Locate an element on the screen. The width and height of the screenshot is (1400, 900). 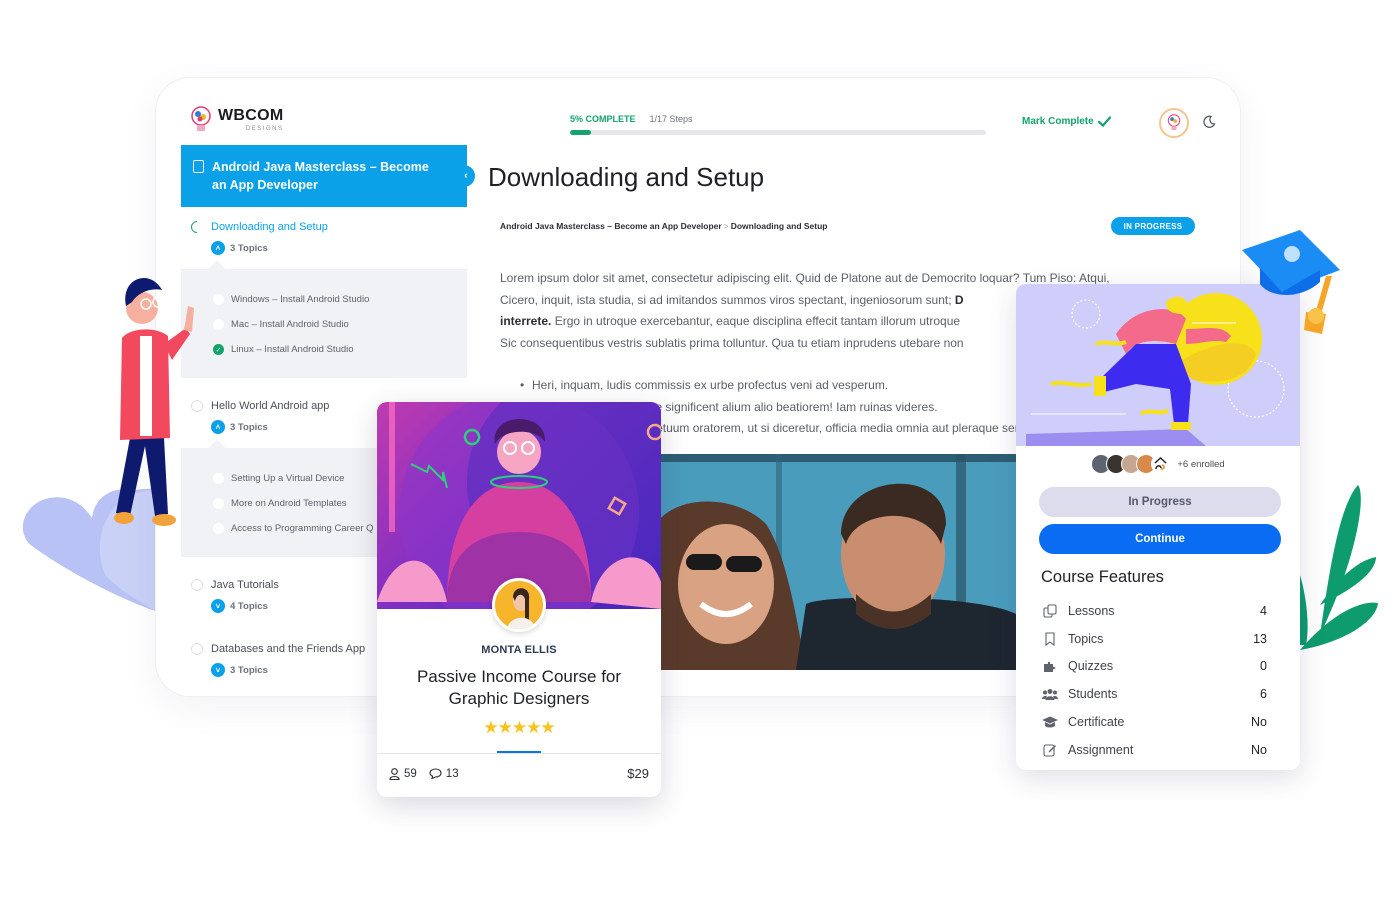
chevron-down-icon: ˅ is located at coordinates (218, 606).